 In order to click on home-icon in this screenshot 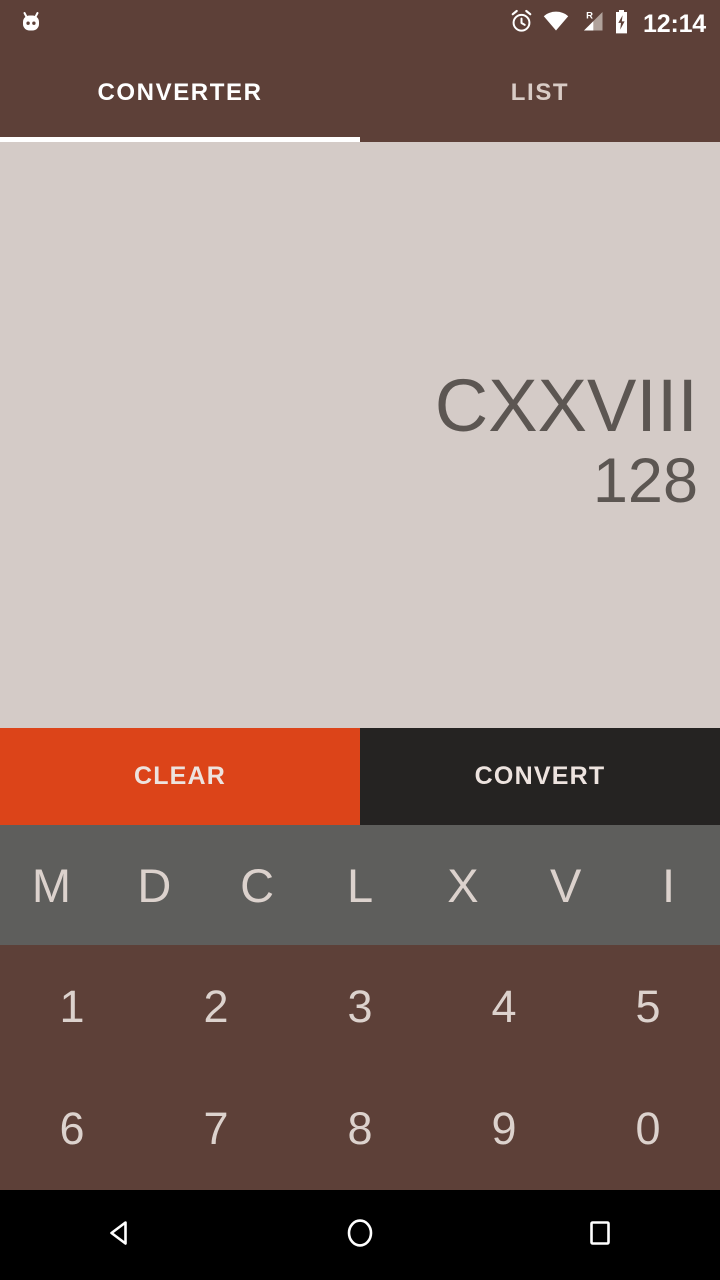, I will do `click(360, 1235)`.